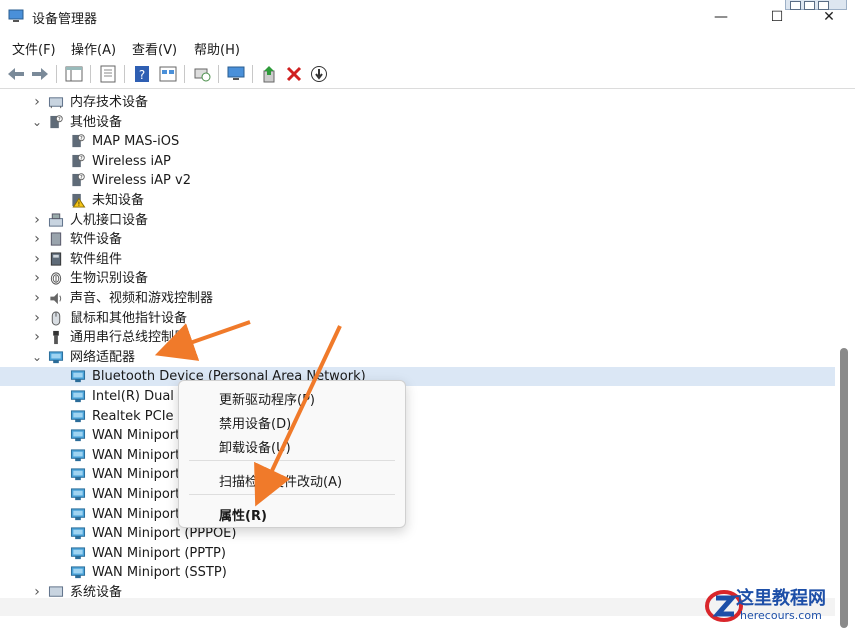 The image size is (855, 628). Describe the element at coordinates (255, 446) in the screenshot. I see `menu-uninstall-device: 卸载设备(U)` at that location.